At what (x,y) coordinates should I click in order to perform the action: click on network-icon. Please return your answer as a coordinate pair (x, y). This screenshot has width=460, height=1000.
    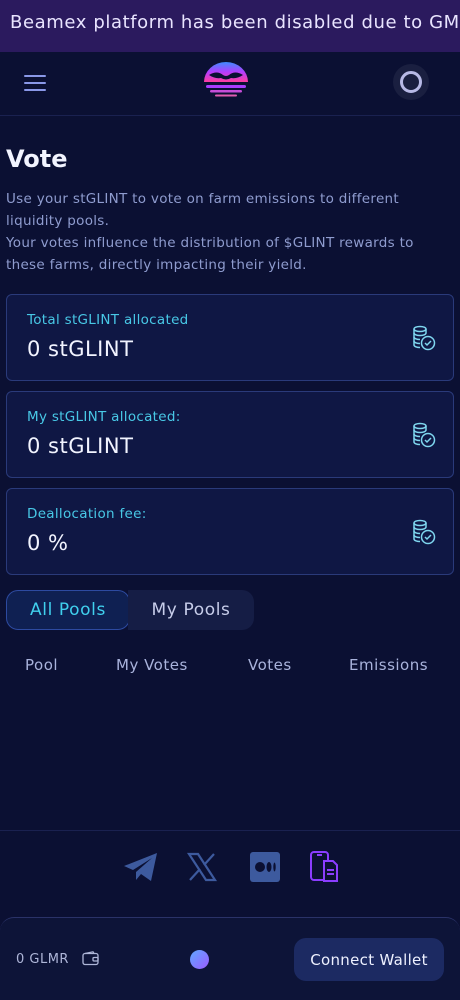
    Looking at the image, I should click on (199, 959).